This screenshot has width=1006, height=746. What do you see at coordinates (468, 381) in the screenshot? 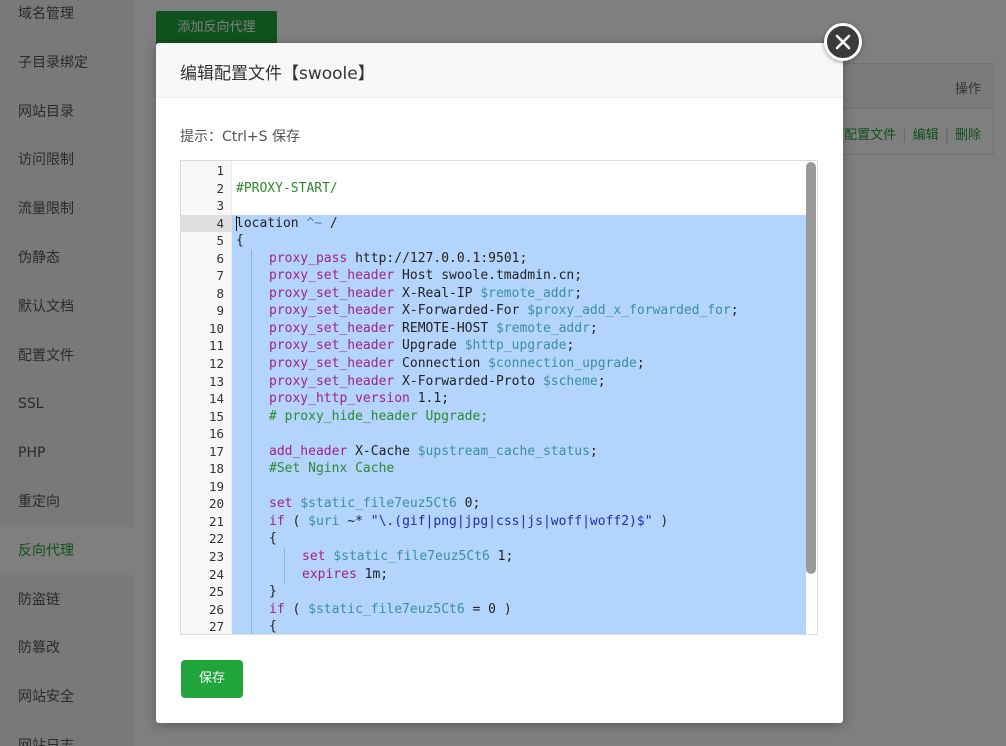
I see `code-token: X-Forwarded-Proto` at bounding box center [468, 381].